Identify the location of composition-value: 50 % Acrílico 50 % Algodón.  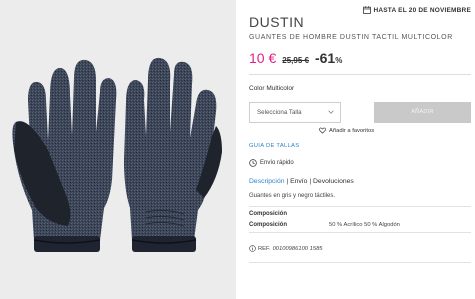
(364, 225).